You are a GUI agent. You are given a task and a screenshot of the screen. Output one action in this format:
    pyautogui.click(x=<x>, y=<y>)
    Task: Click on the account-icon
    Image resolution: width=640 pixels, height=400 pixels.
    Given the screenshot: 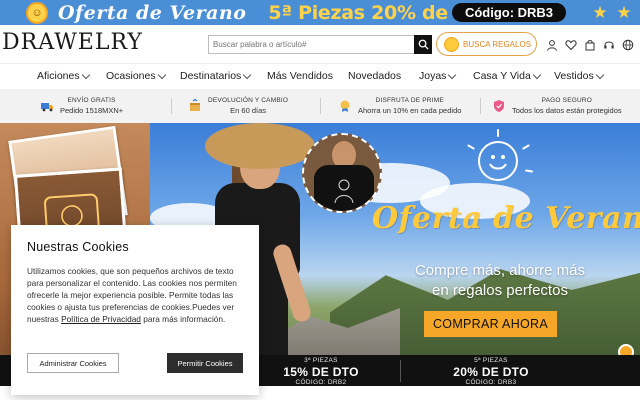 What is the action you would take?
    pyautogui.click(x=551, y=44)
    